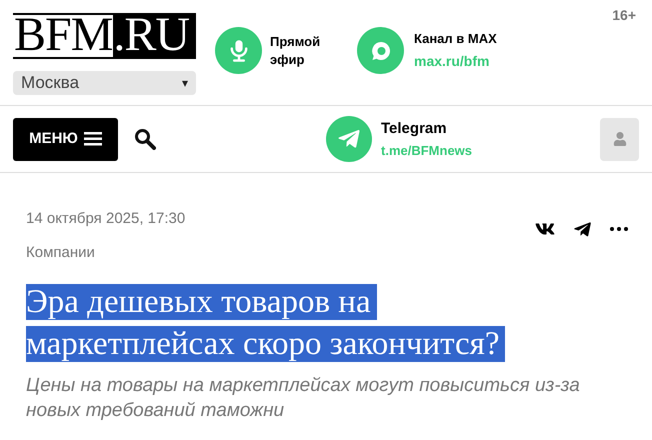  I want to click on article-date: 14 октября 2025, 17:30, so click(106, 218).